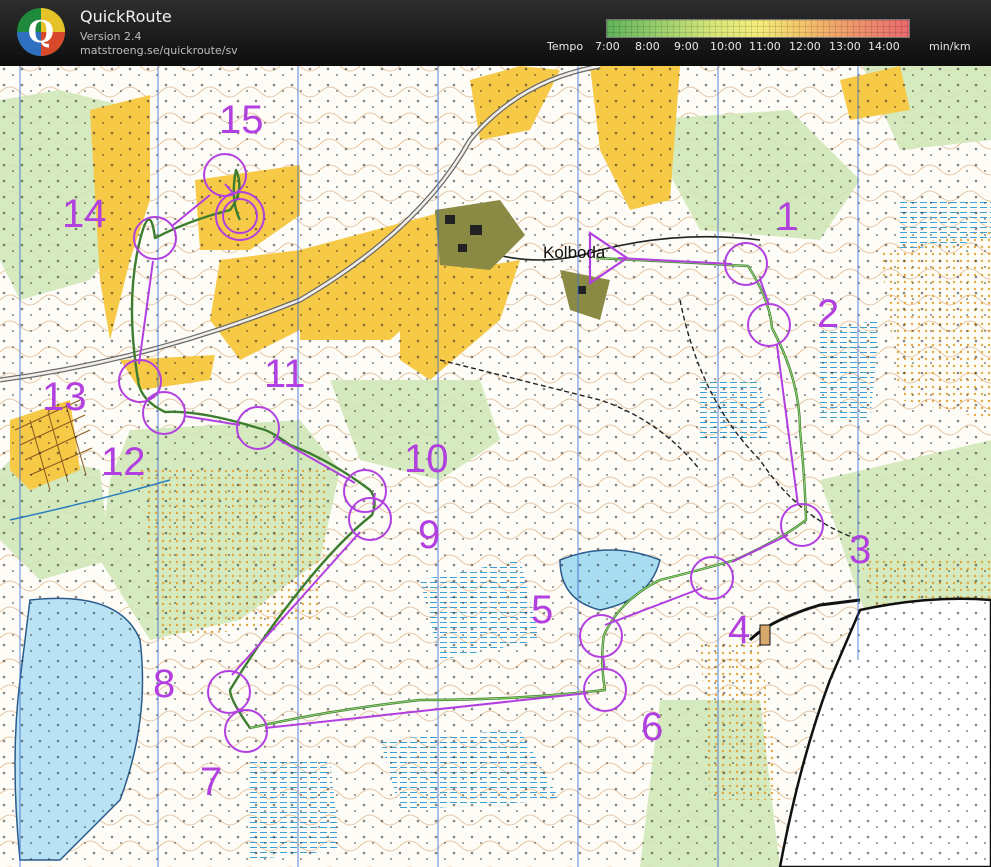  What do you see at coordinates (429, 535) in the screenshot?
I see `control-number-9: 9` at bounding box center [429, 535].